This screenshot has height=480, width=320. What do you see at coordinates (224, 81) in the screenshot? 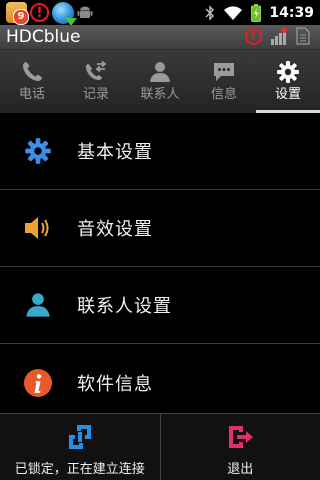
I see `tab-messages: 信息` at bounding box center [224, 81].